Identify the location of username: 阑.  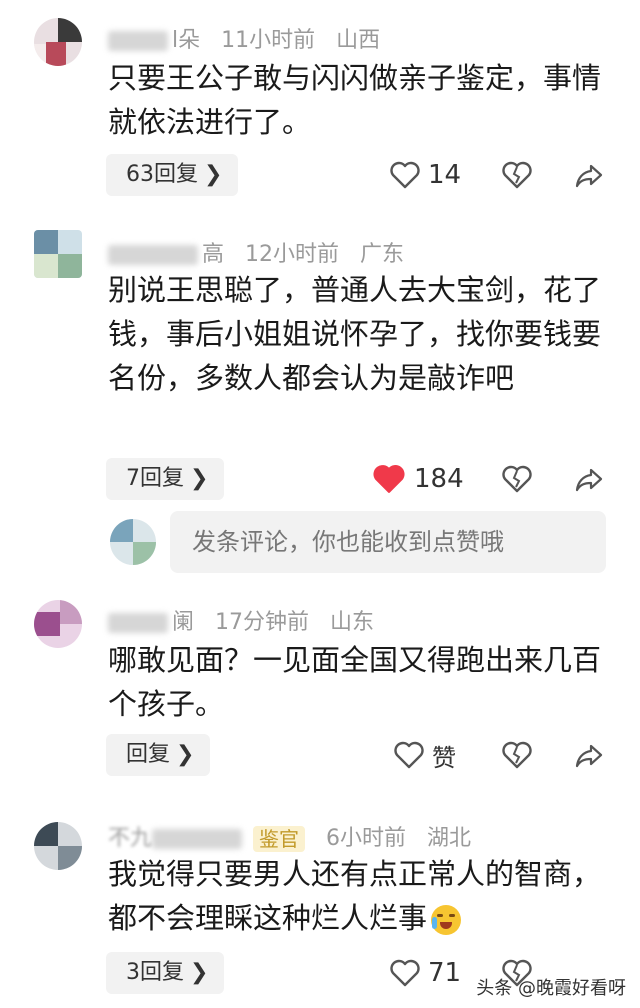
(183, 622).